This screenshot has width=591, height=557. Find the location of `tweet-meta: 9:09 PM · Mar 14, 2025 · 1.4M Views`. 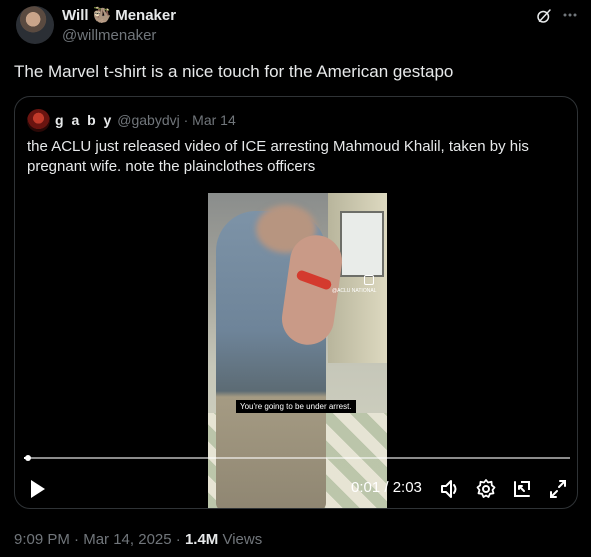

tweet-meta: 9:09 PM · Mar 14, 2025 · 1.4M Views is located at coordinates (138, 539).